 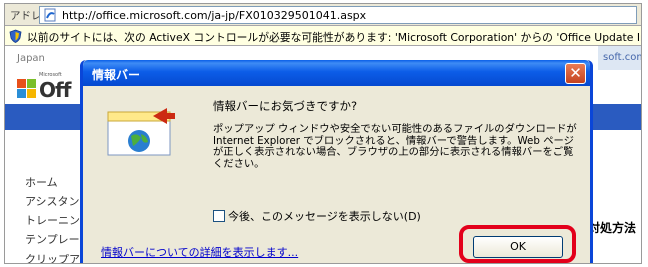 I want to click on dont-show-again-checkbox, so click(x=219, y=216).